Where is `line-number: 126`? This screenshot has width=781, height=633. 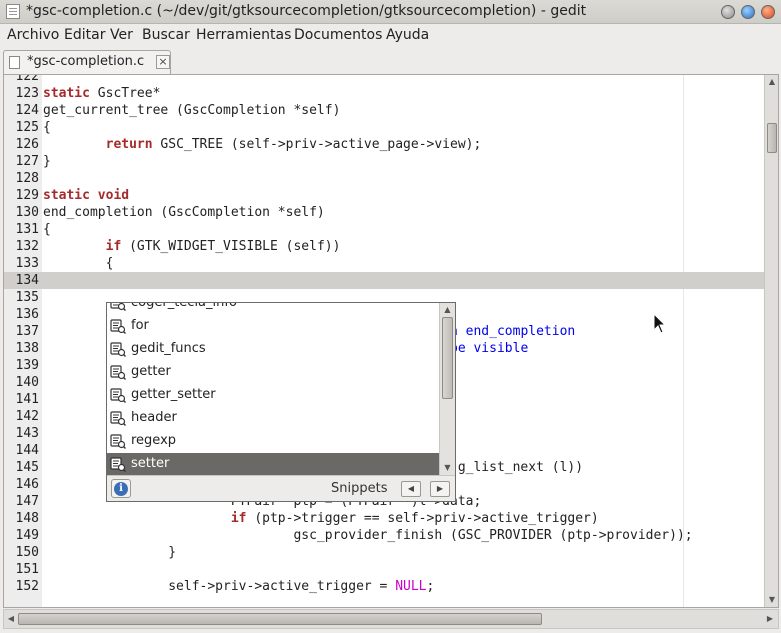
line-number: 126 is located at coordinates (27, 144).